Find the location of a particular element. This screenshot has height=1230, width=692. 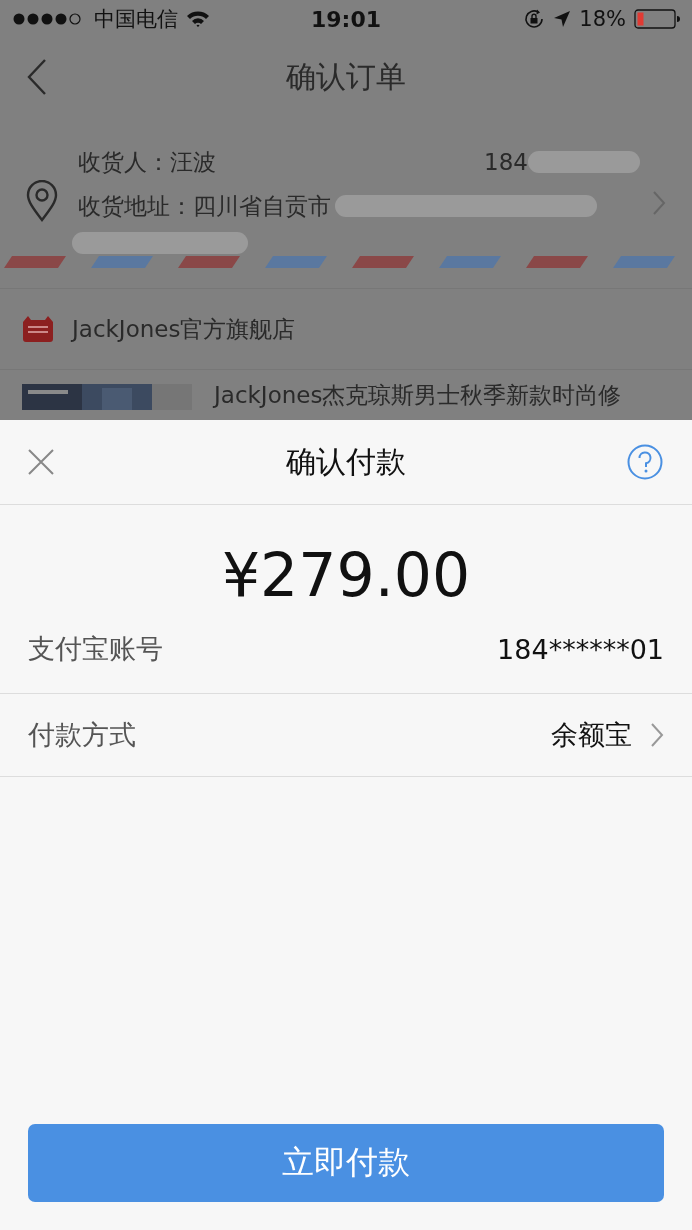

clock-time: 19:01 is located at coordinates (346, 19).